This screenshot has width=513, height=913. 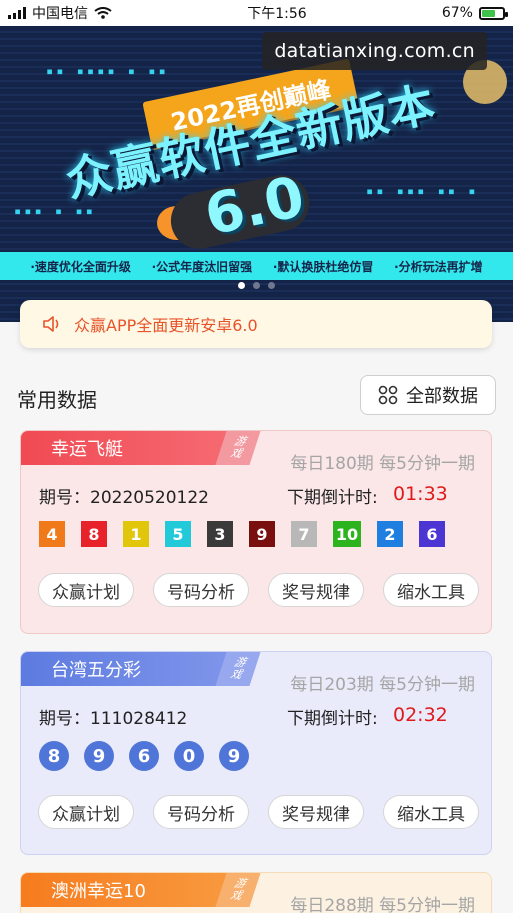 What do you see at coordinates (347, 534) in the screenshot?
I see `number-ball: 10` at bounding box center [347, 534].